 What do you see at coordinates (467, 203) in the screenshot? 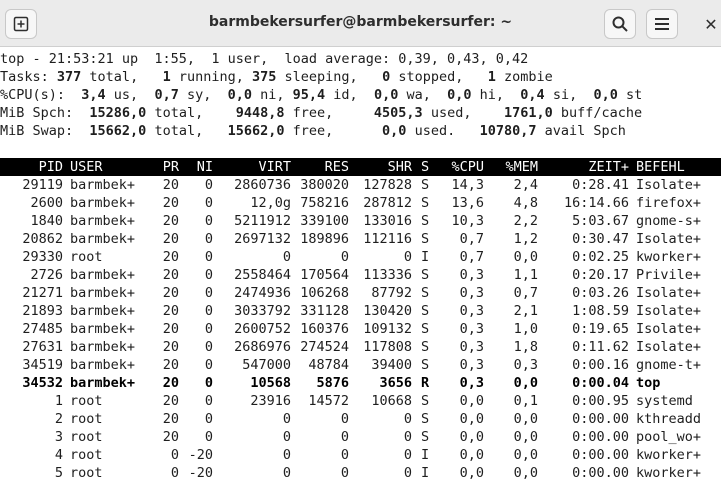
I see `cell-cpu: 13,6` at bounding box center [467, 203].